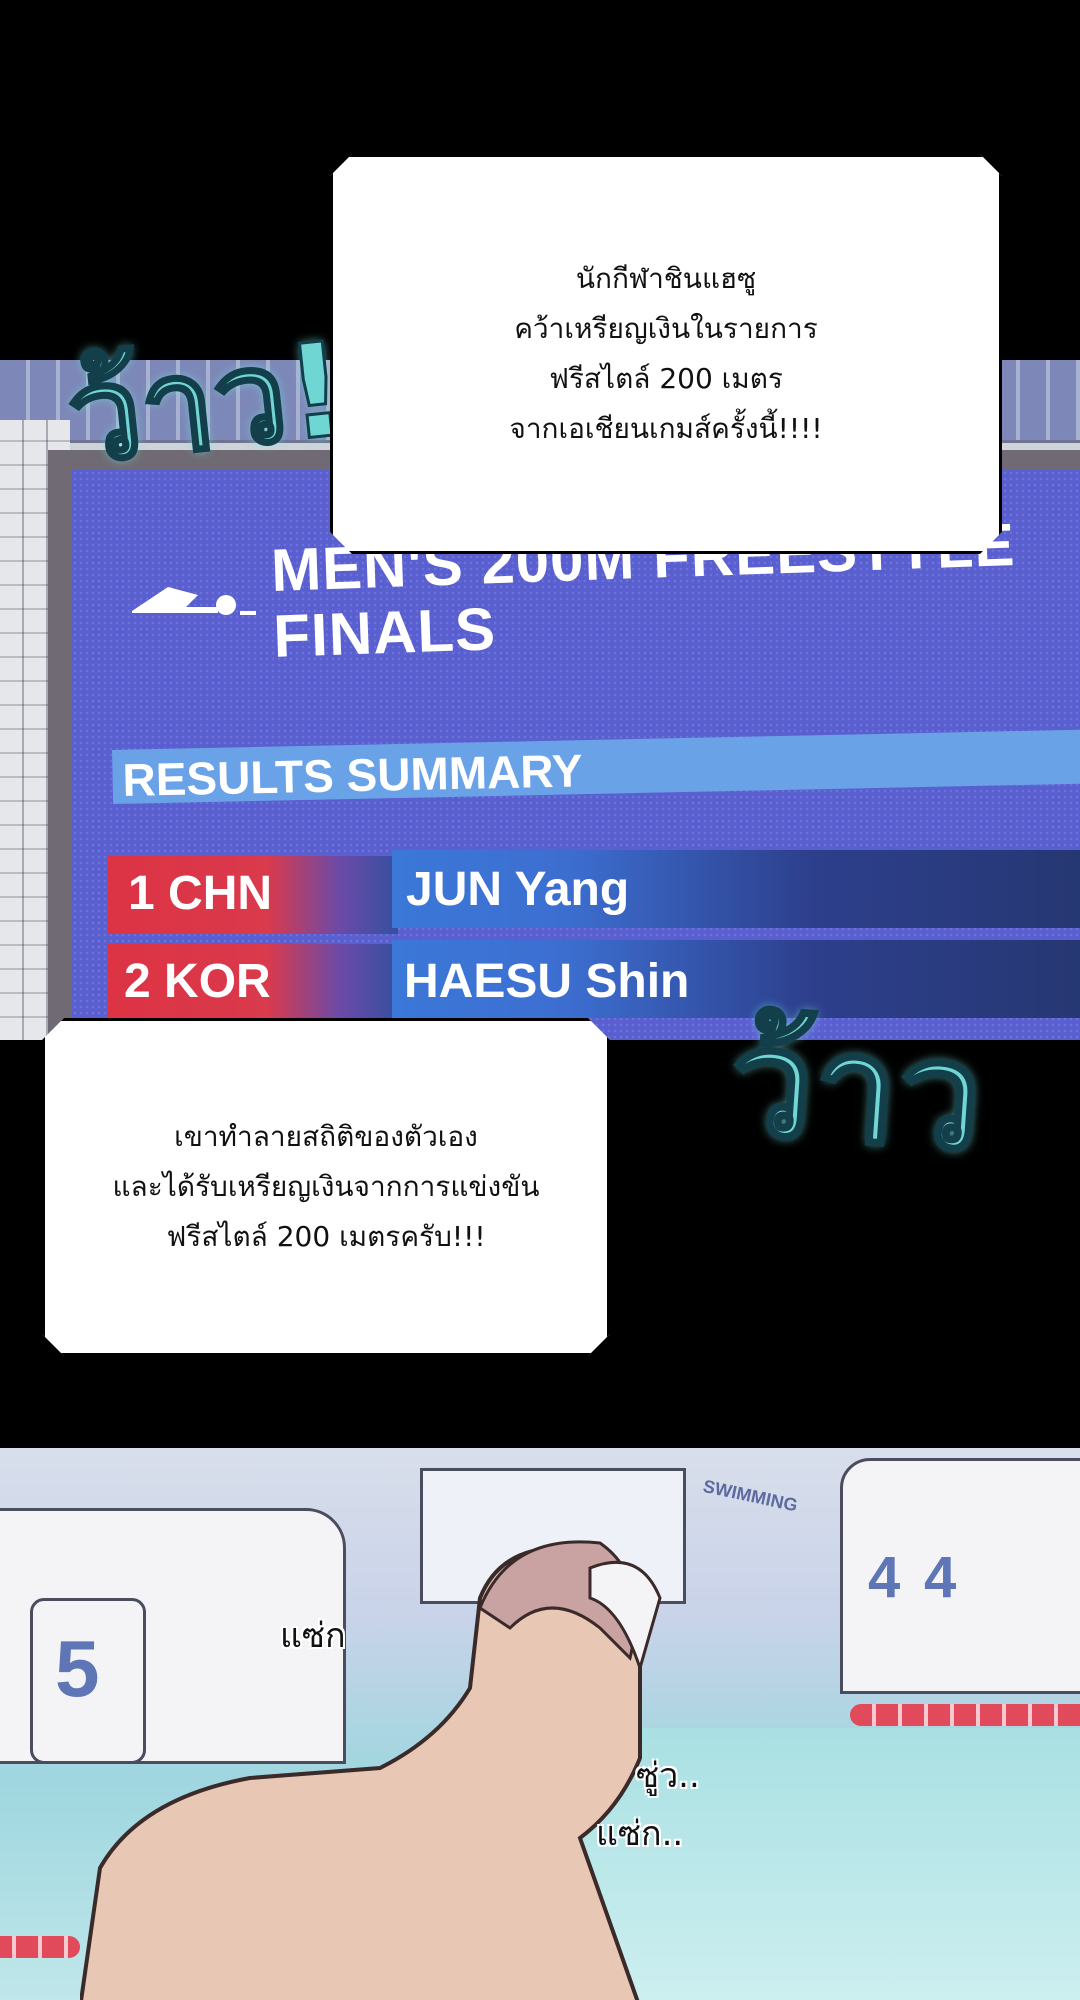  Describe the element at coordinates (207, 402) in the screenshot. I see `sfx-cheer-top: ว้าว!` at that location.